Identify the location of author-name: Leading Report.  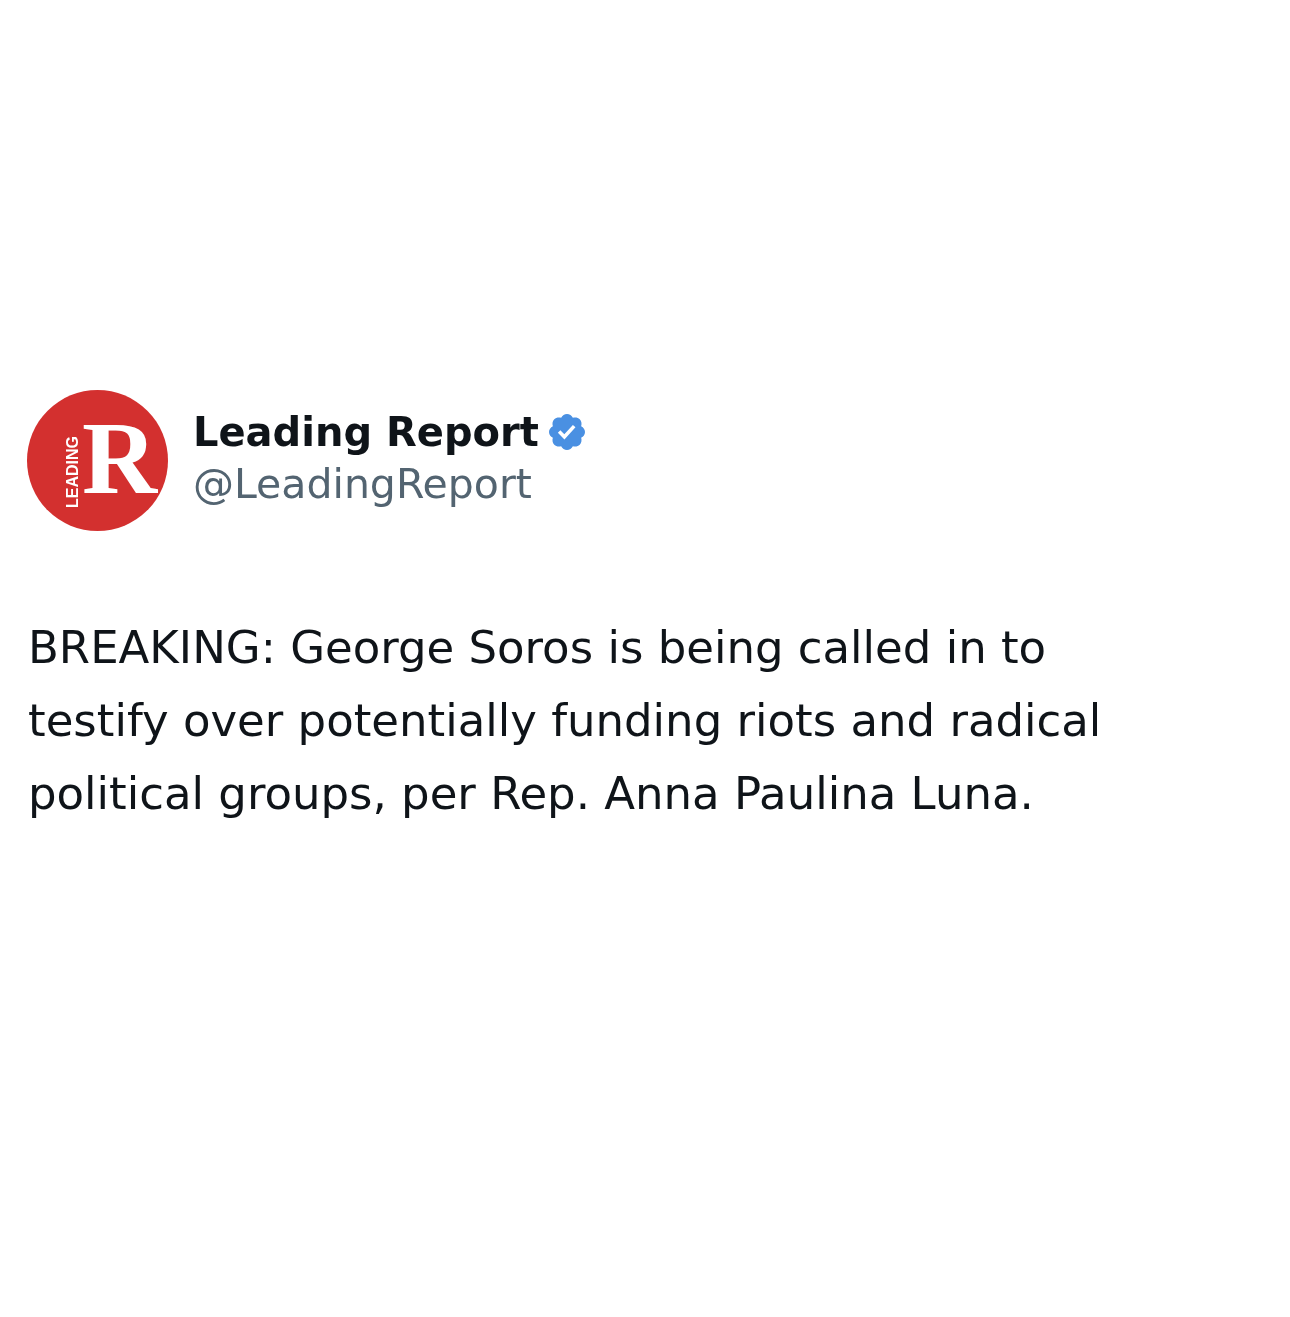
(366, 431).